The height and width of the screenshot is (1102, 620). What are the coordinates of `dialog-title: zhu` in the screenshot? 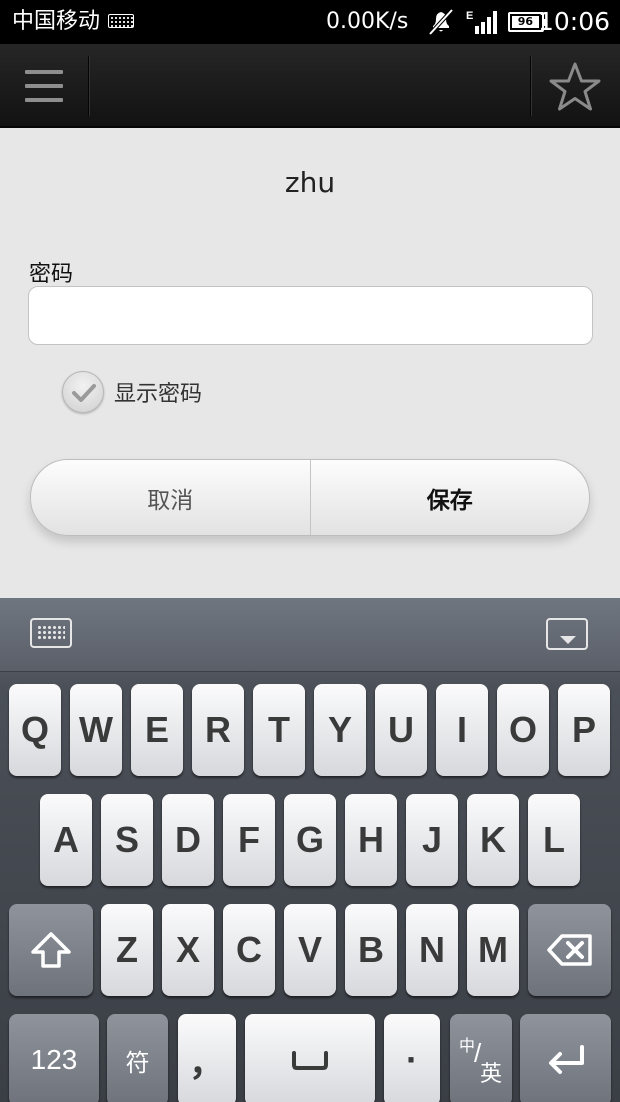 It's located at (310, 182).